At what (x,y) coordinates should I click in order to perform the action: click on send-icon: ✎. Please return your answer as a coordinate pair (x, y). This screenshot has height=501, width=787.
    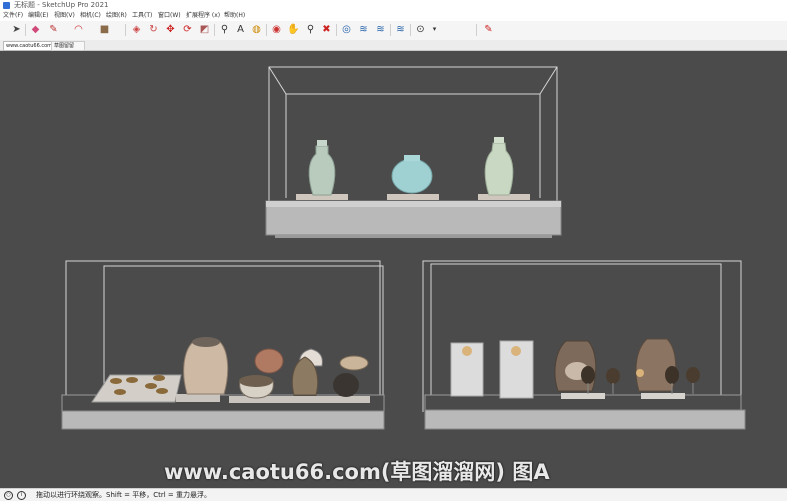
    Looking at the image, I should click on (488, 29).